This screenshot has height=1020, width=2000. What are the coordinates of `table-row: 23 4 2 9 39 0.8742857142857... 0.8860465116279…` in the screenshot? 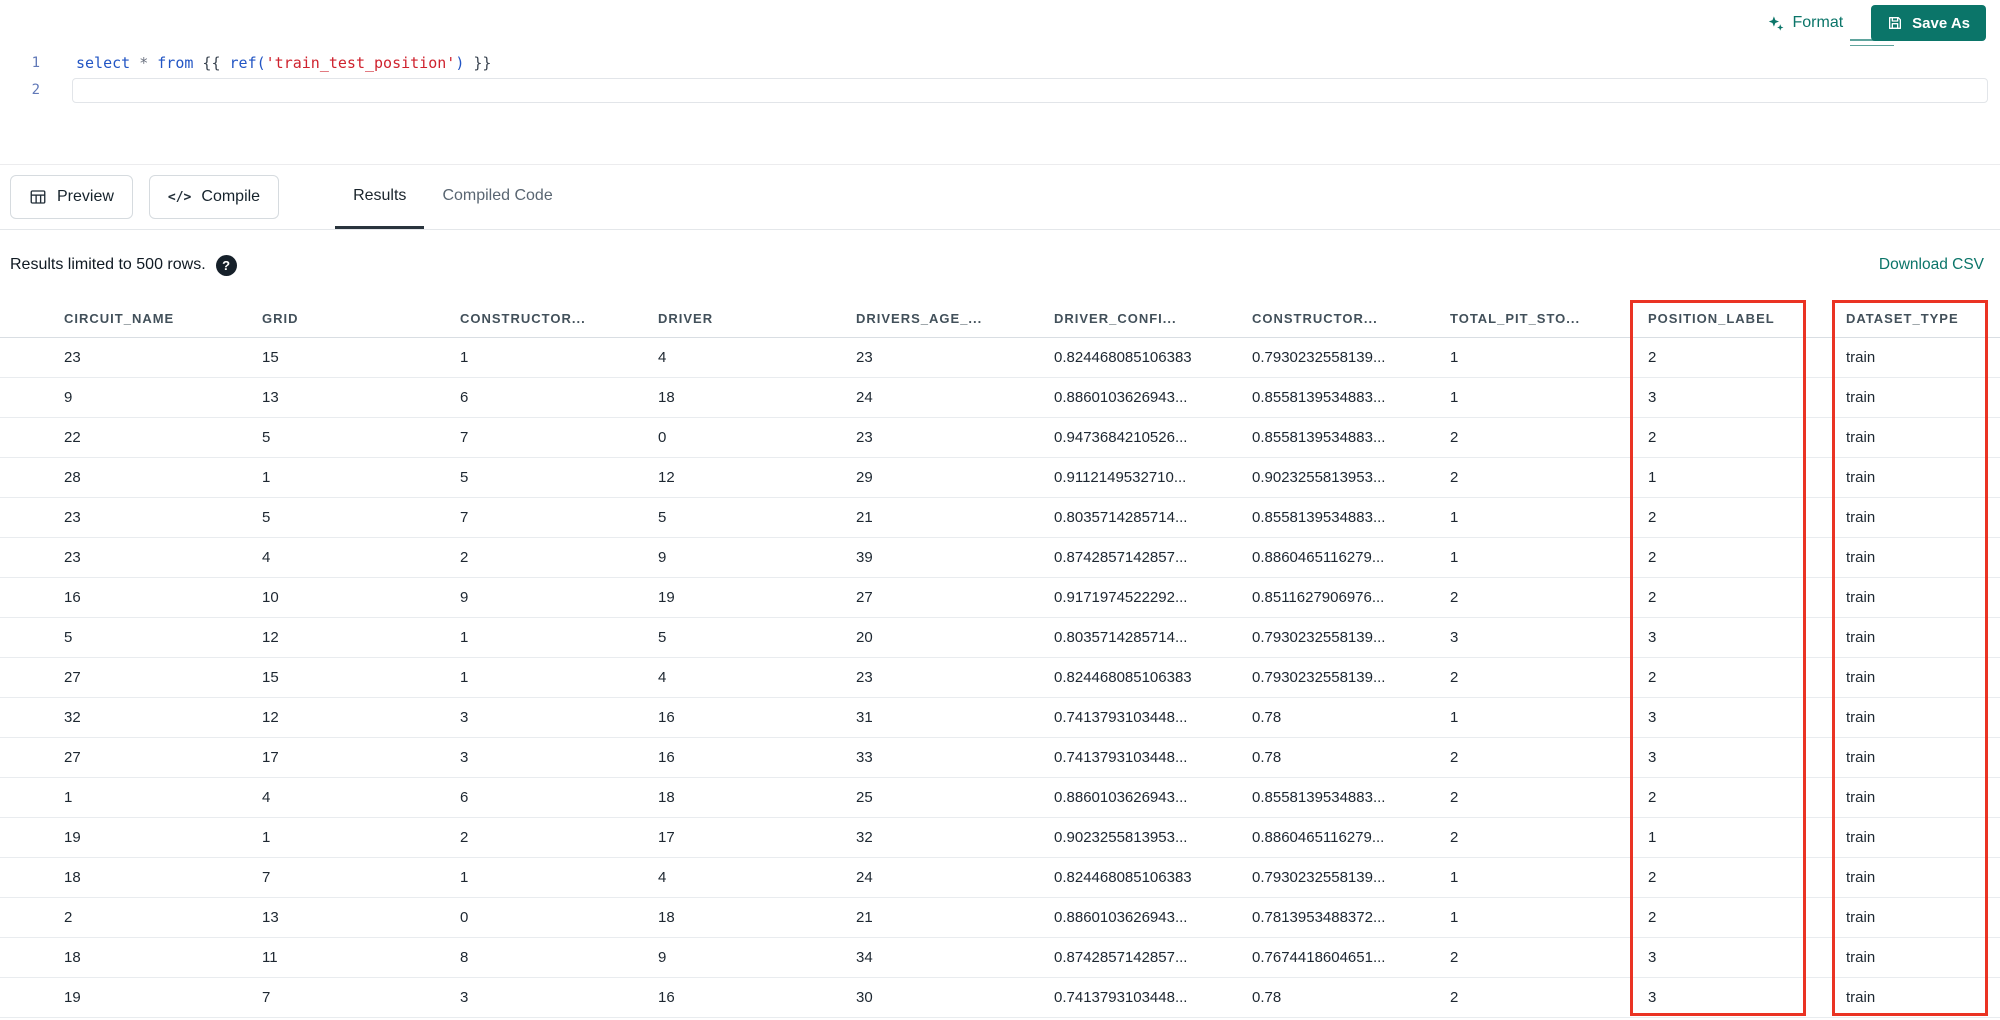 It's located at (1000, 558).